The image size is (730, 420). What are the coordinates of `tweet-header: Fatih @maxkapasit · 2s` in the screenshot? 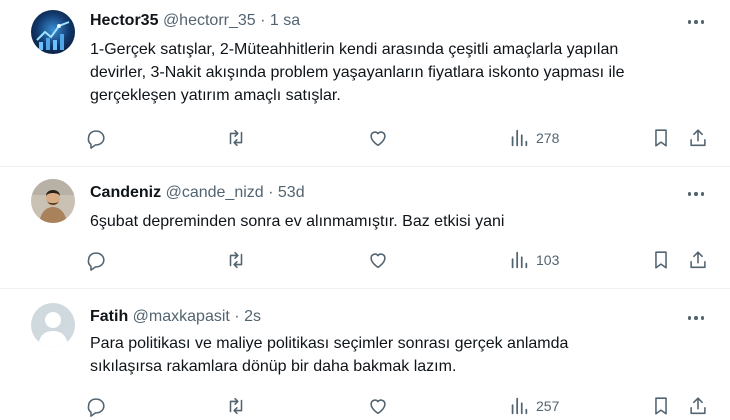 It's located at (175, 317).